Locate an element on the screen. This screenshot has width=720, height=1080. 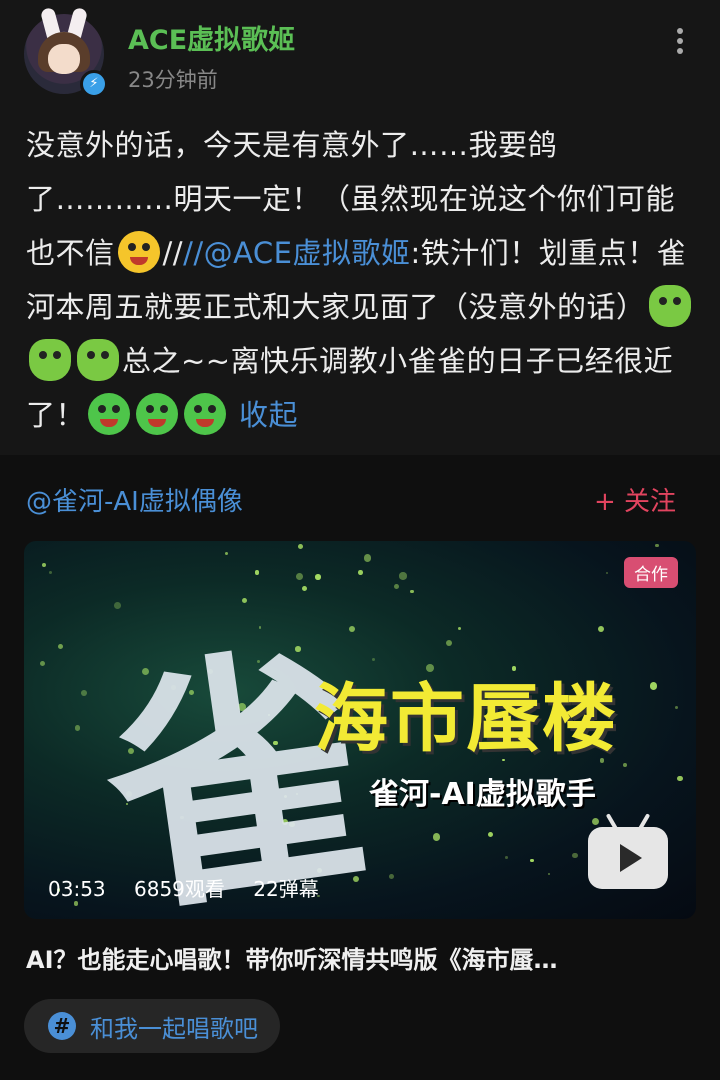
topic-label: 和我一起唱歌吧 is located at coordinates (174, 1028).